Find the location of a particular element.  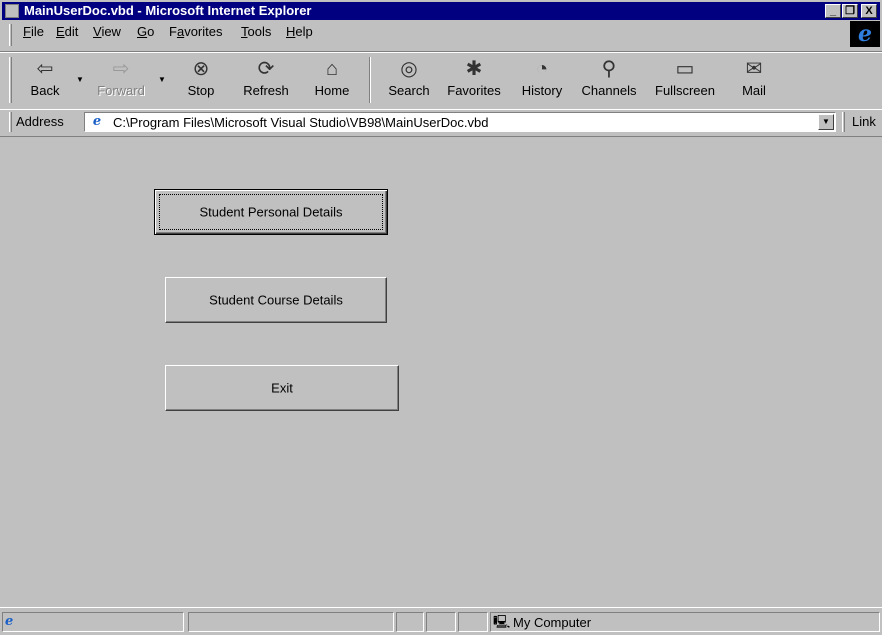

menu-help: Help is located at coordinates (299, 31).